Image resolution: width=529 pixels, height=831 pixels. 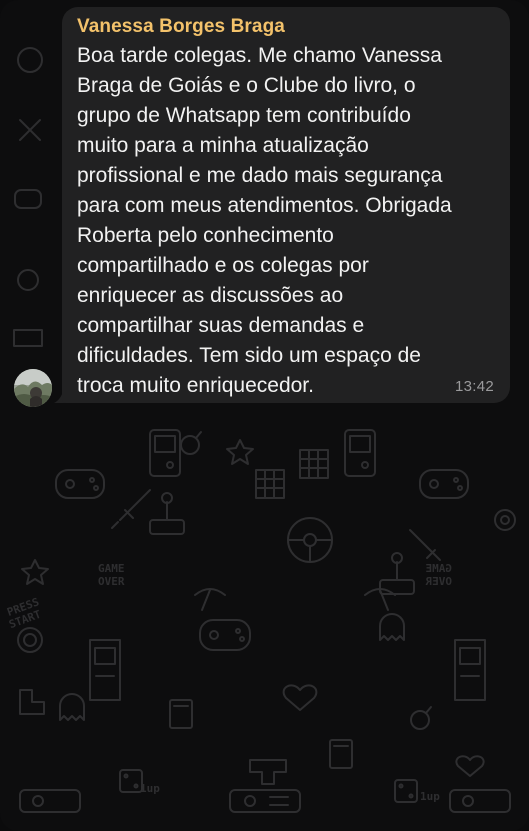 I want to click on svg-text: 1up, so click(x=430, y=796).